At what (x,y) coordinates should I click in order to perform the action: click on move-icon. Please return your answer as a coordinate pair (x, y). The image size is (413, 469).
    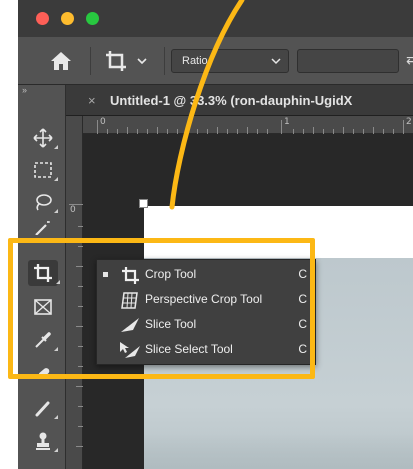
    Looking at the image, I should click on (43, 138).